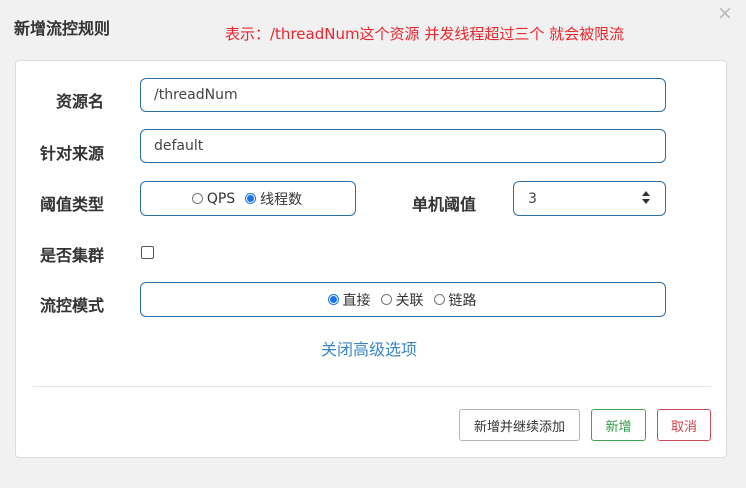  What do you see at coordinates (372, 386) in the screenshot?
I see `divider` at bounding box center [372, 386].